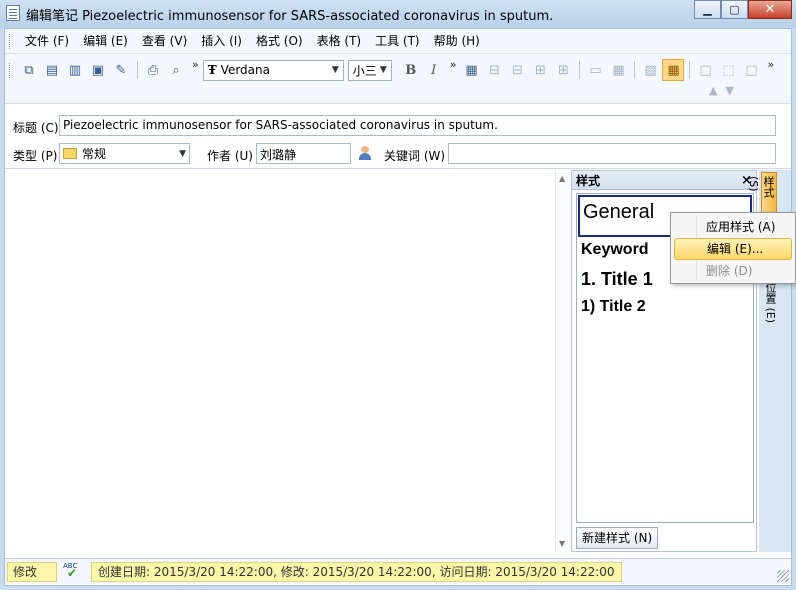  What do you see at coordinates (471, 70) in the screenshot?
I see `insert-table-icon: ▦` at bounding box center [471, 70].